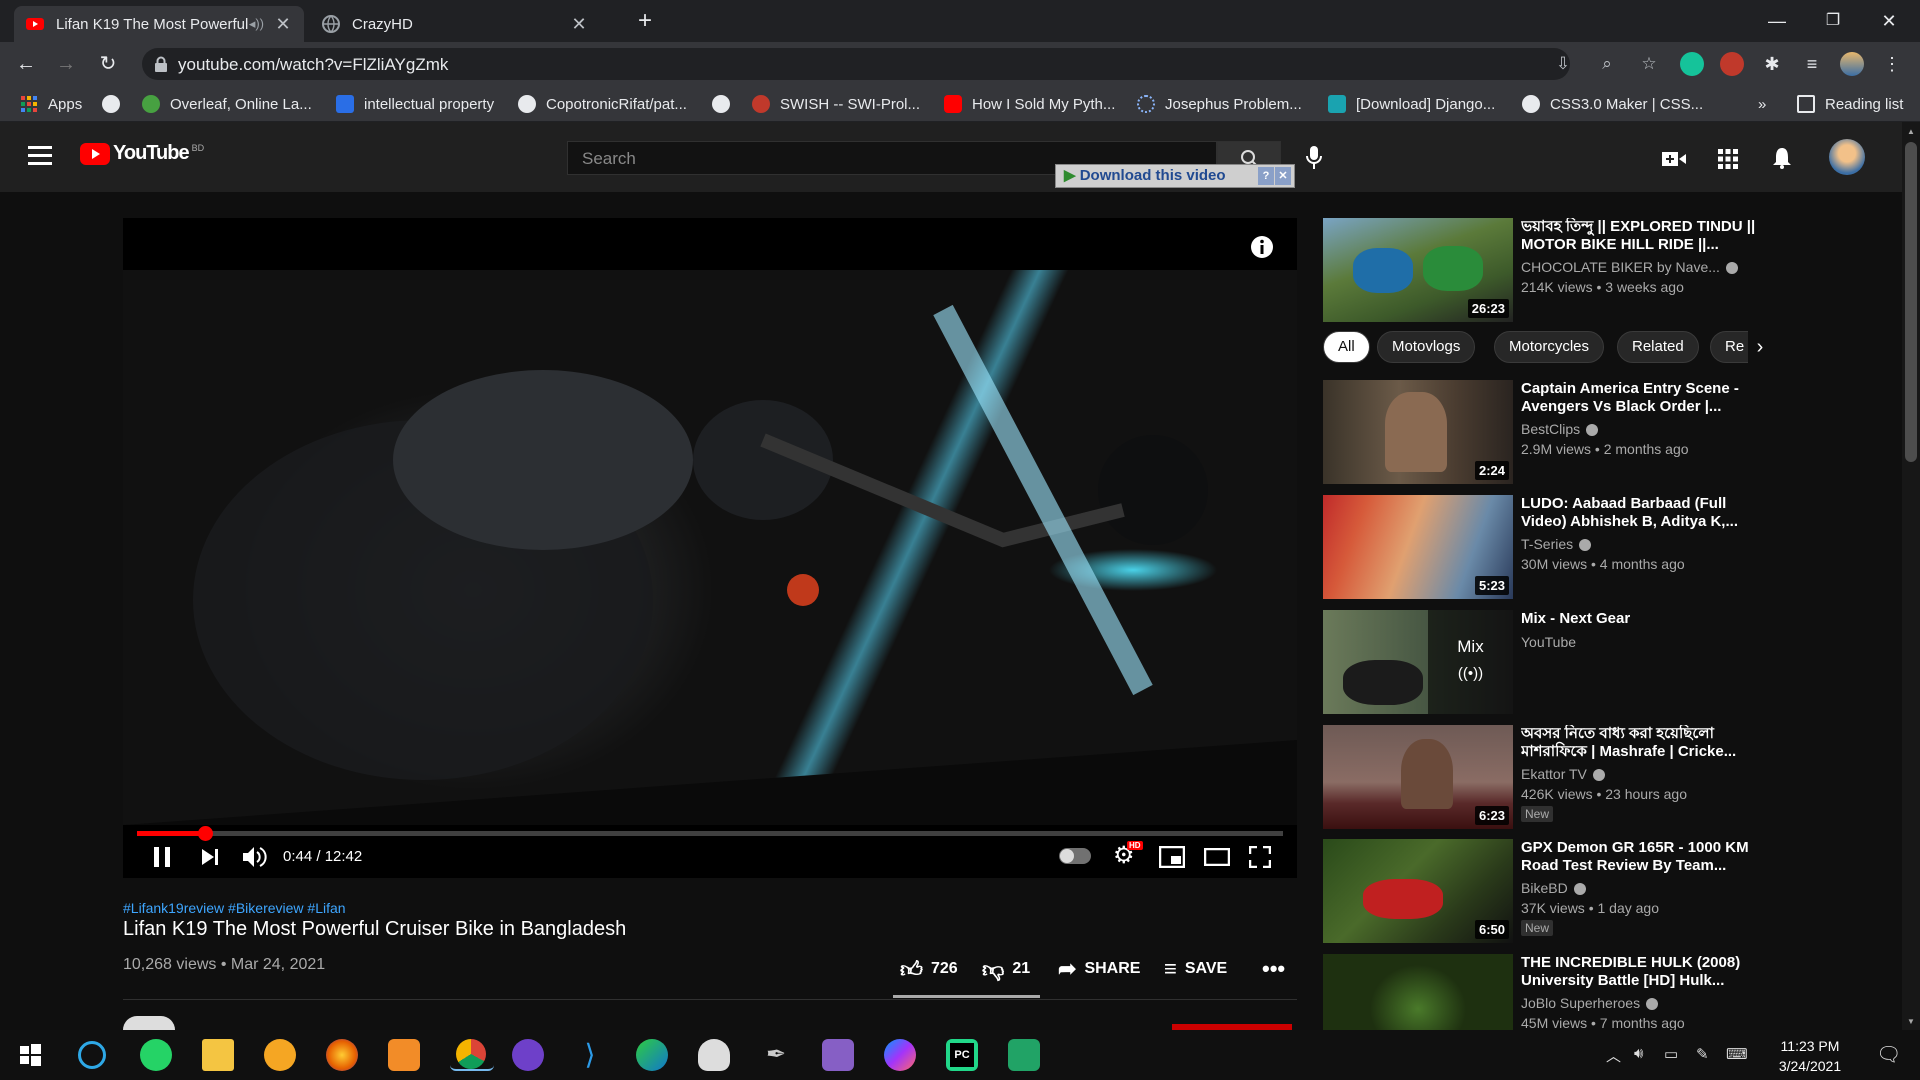  What do you see at coordinates (162, 857) in the screenshot?
I see `pause-icon` at bounding box center [162, 857].